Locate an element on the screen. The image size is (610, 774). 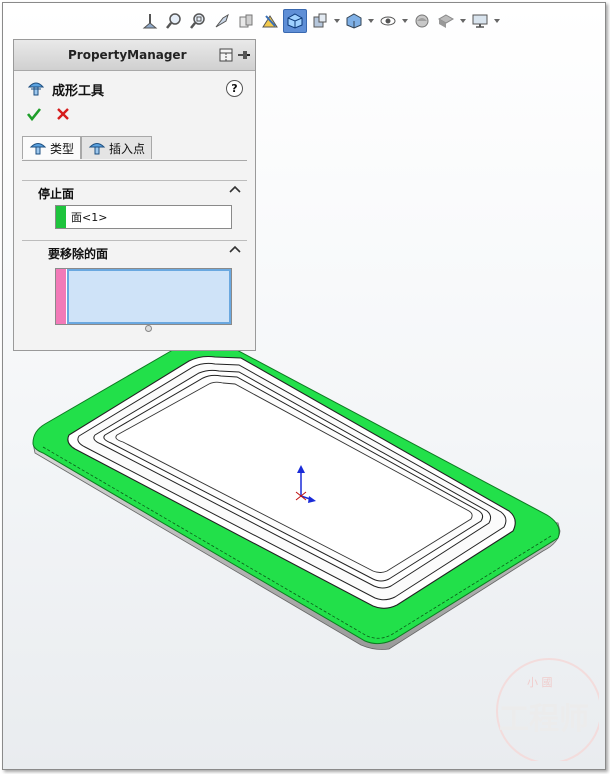
checkmark-icon is located at coordinates (34, 115).